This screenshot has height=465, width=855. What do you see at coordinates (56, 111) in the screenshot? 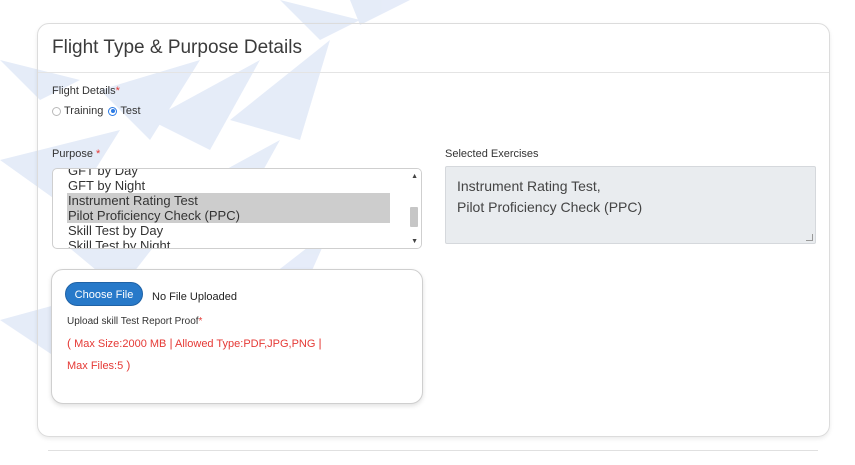
I see `training-radio` at bounding box center [56, 111].